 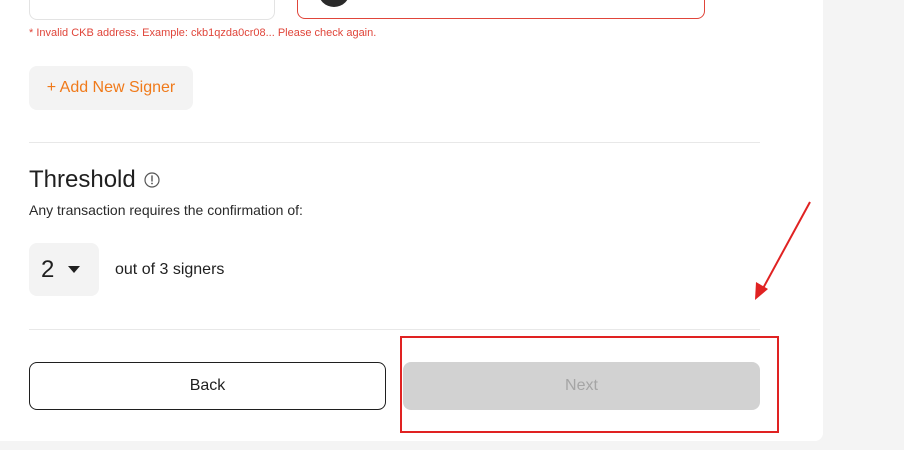 I want to click on threshold-title: Threshold, so click(x=82, y=179).